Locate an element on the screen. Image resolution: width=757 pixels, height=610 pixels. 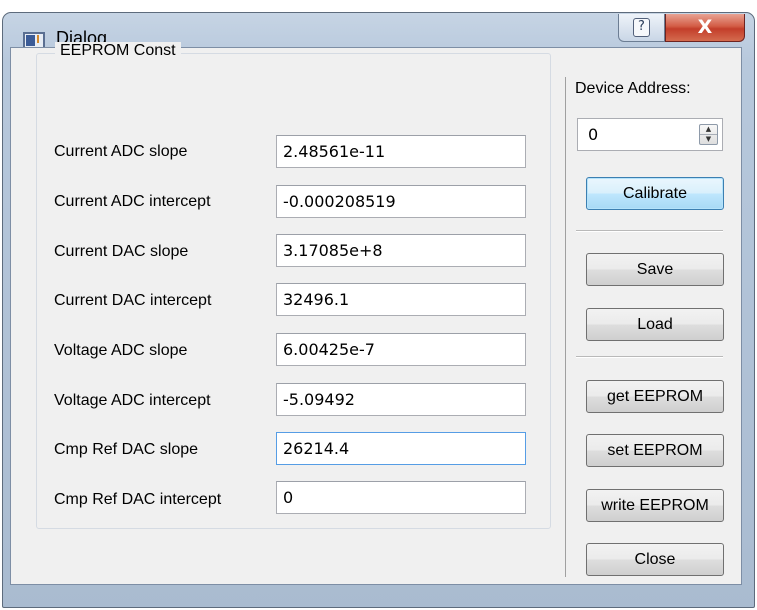
write-eeprom-button: write EEPROM is located at coordinates (655, 505).